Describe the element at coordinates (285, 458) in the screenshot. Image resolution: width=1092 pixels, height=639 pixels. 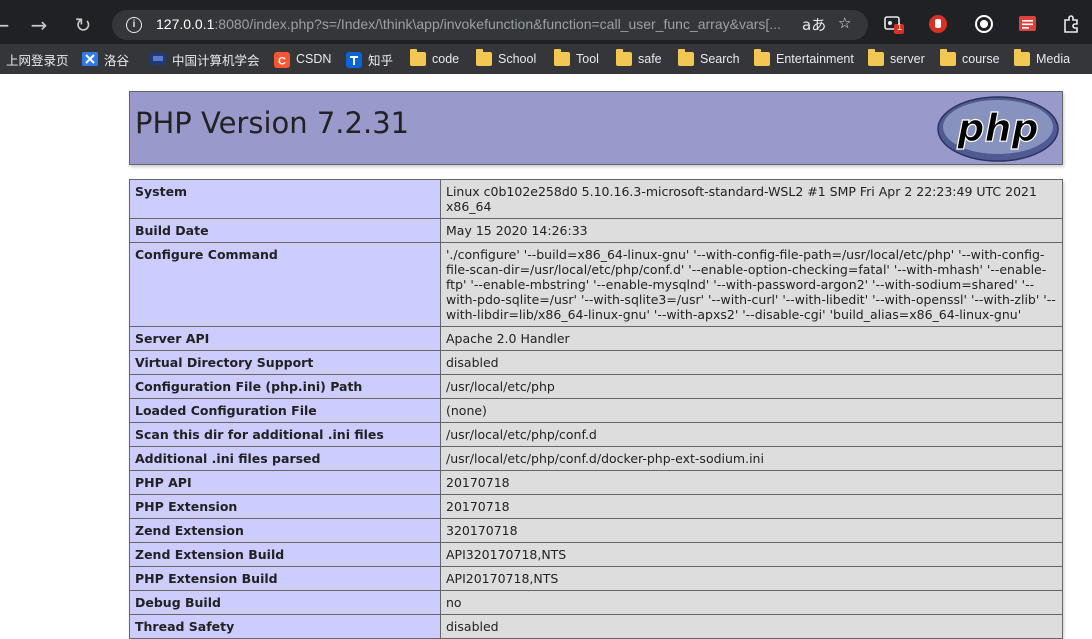
I see `setting-key: Additional .ini files parsed` at that location.